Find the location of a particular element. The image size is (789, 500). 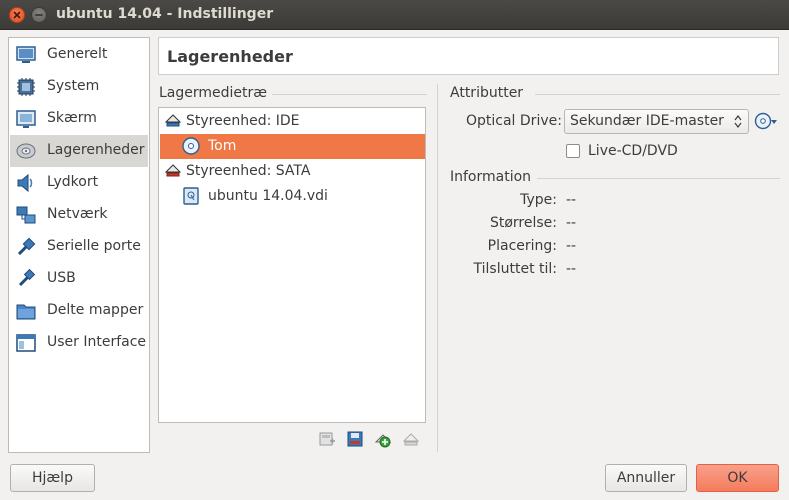

sata-controller-icon is located at coordinates (173, 170).